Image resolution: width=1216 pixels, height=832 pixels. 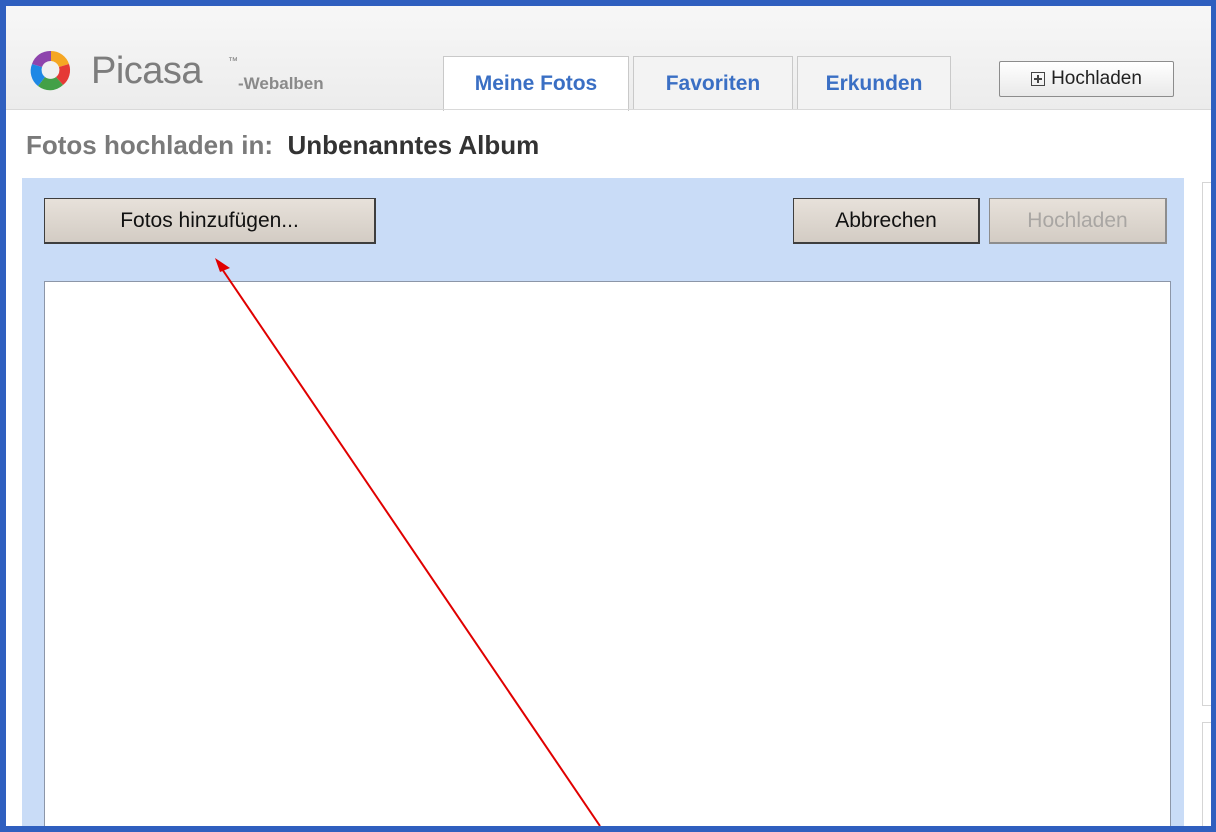 What do you see at coordinates (608, 109) in the screenshot?
I see `header-divider` at bounding box center [608, 109].